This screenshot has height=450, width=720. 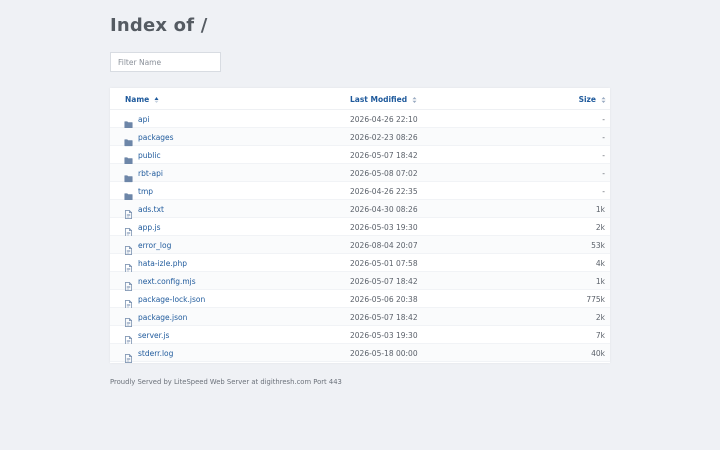 What do you see at coordinates (598, 353) in the screenshot?
I see `size-cell: 40k` at bounding box center [598, 353].